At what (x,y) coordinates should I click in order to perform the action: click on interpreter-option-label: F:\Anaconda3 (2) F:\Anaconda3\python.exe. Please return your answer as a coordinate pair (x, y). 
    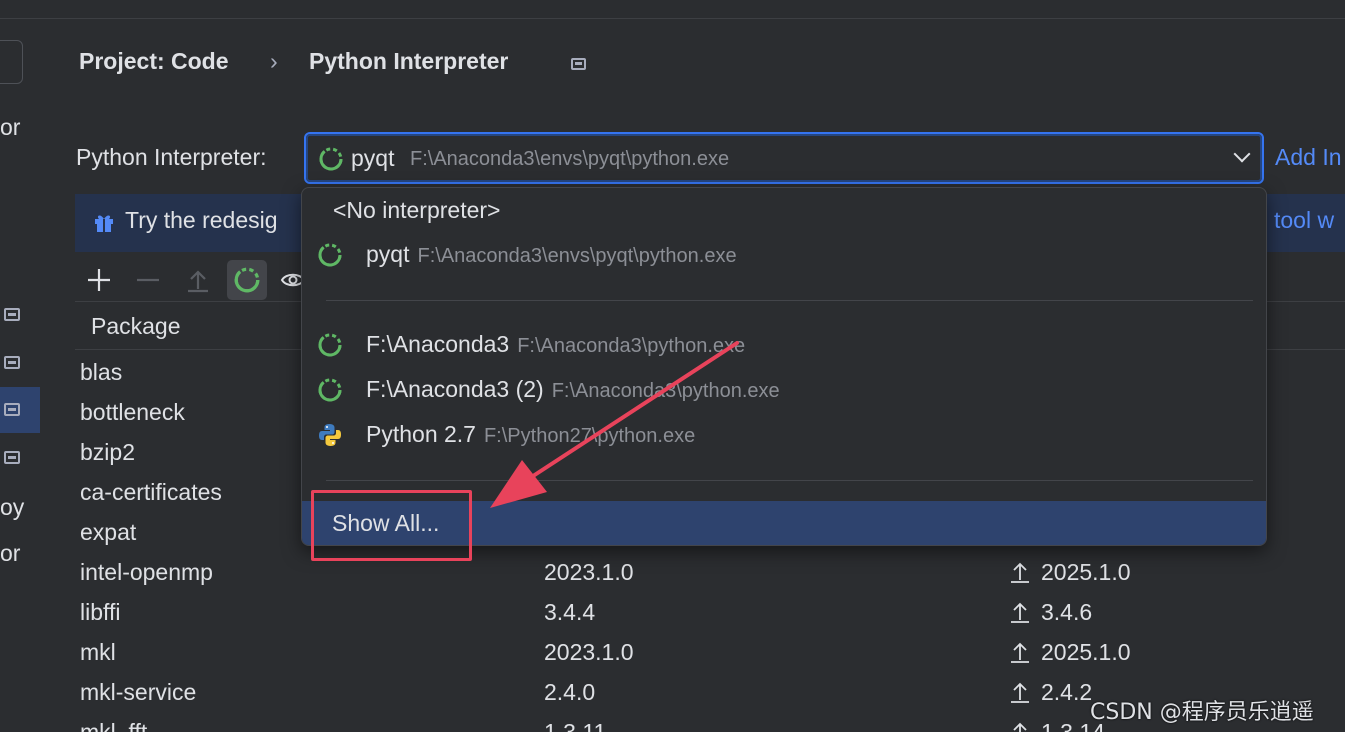
    Looking at the image, I should click on (573, 389).